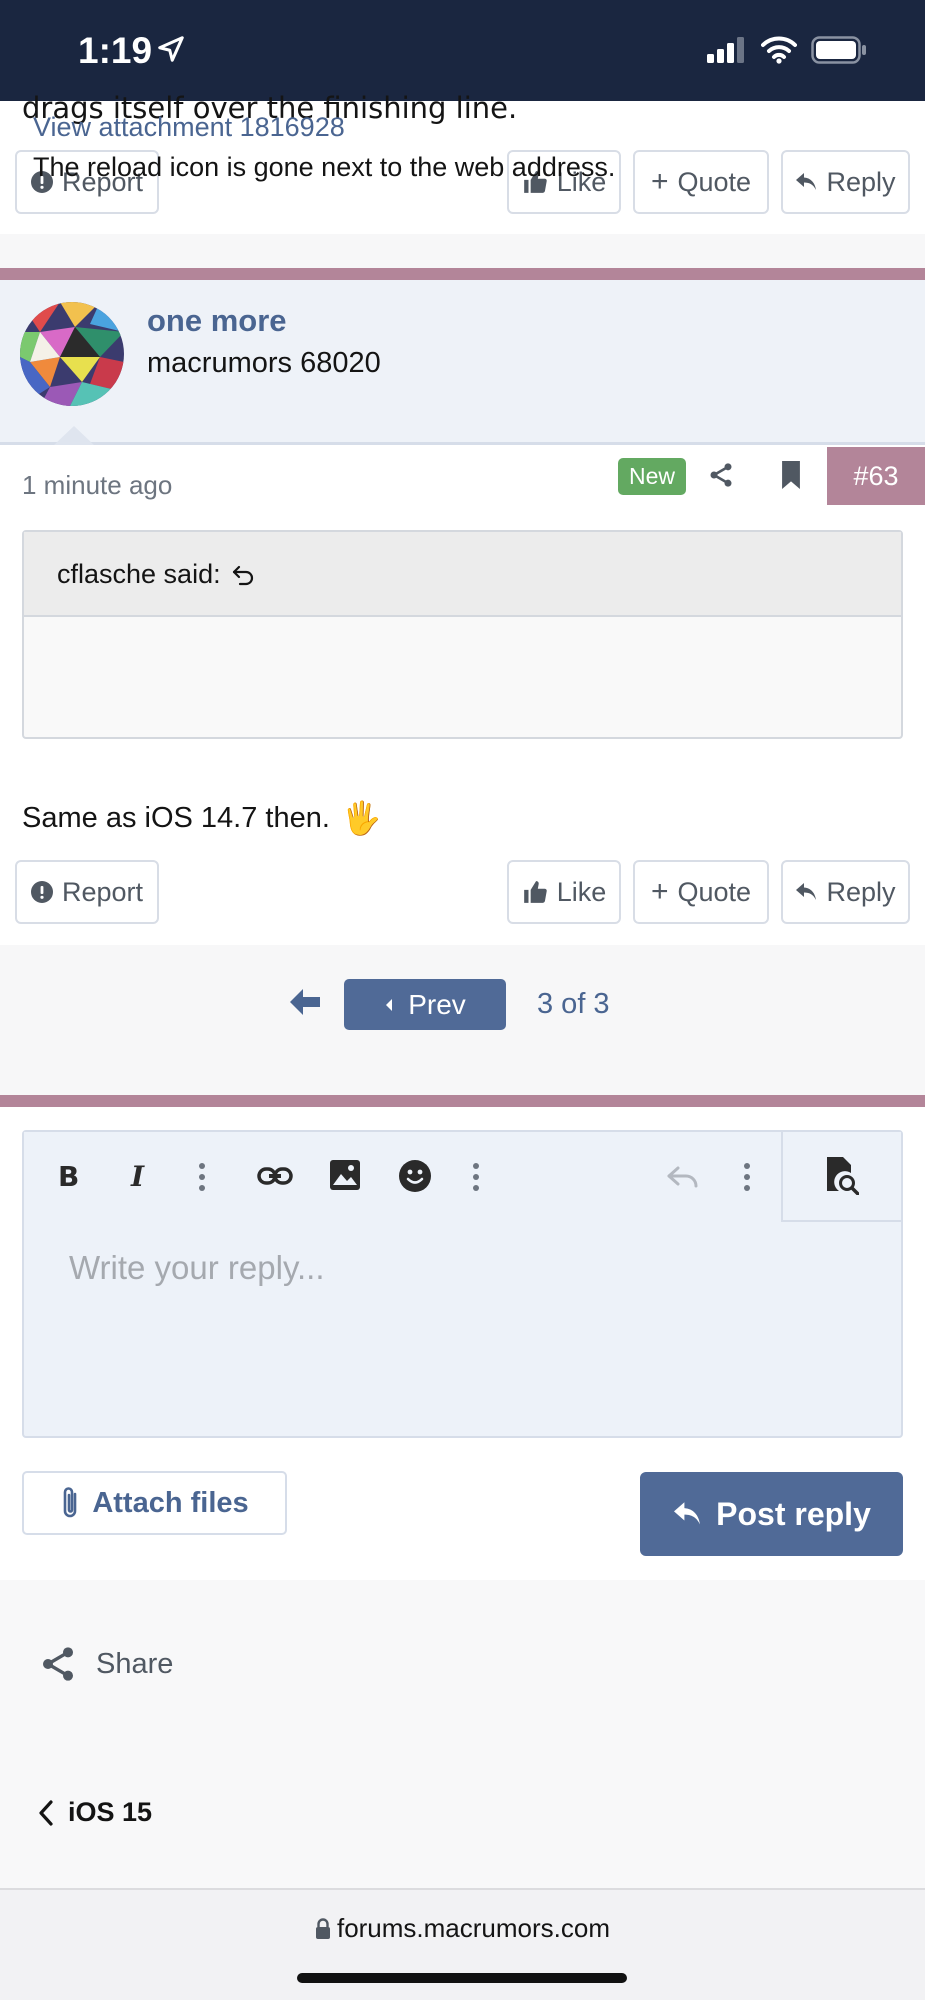 The width and height of the screenshot is (925, 2000). What do you see at coordinates (137, 1175) in the screenshot?
I see `svg-text: I` at bounding box center [137, 1175].